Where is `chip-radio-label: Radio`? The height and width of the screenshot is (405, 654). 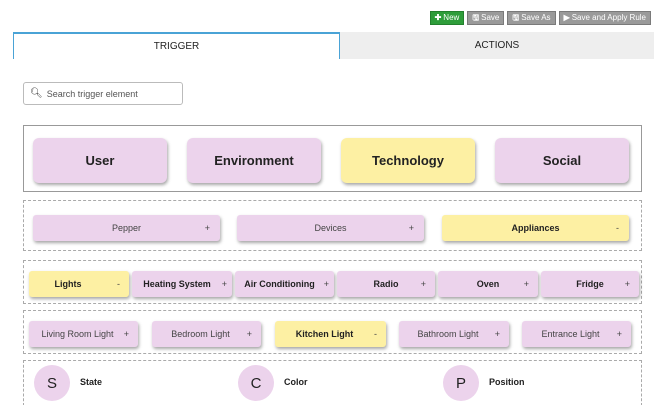
chip-radio-label: Radio is located at coordinates (386, 284).